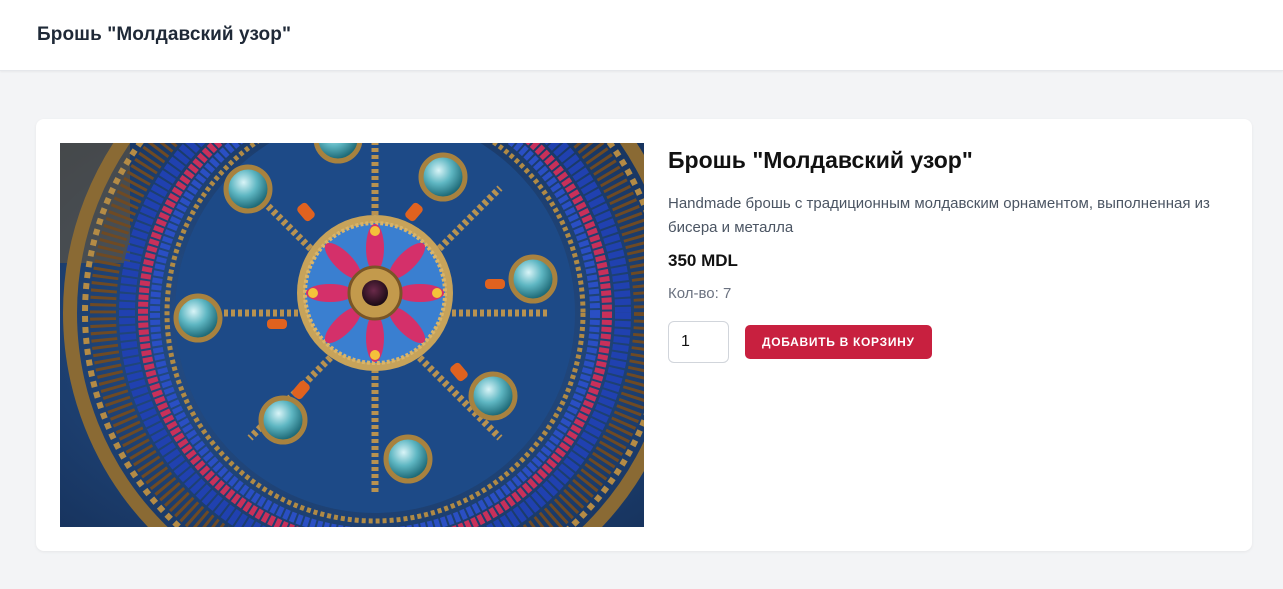 The height and width of the screenshot is (589, 1283). What do you see at coordinates (641, 35) in the screenshot?
I see `top-bar: Брошь "Молдавский узор"` at bounding box center [641, 35].